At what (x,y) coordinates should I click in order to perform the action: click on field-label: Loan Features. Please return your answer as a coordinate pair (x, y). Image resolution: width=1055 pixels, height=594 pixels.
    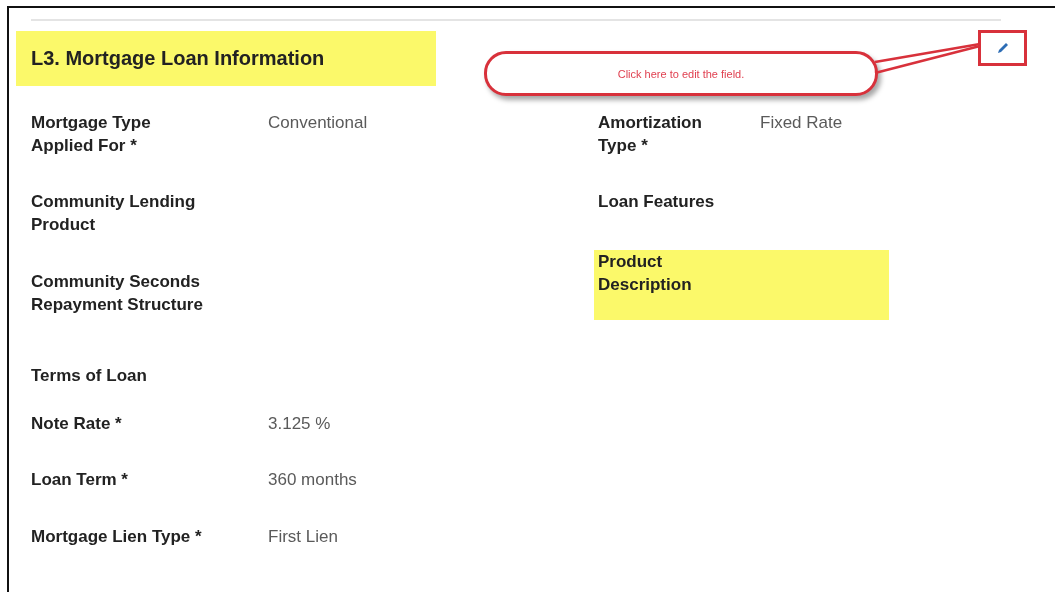
    Looking at the image, I should click on (657, 202).